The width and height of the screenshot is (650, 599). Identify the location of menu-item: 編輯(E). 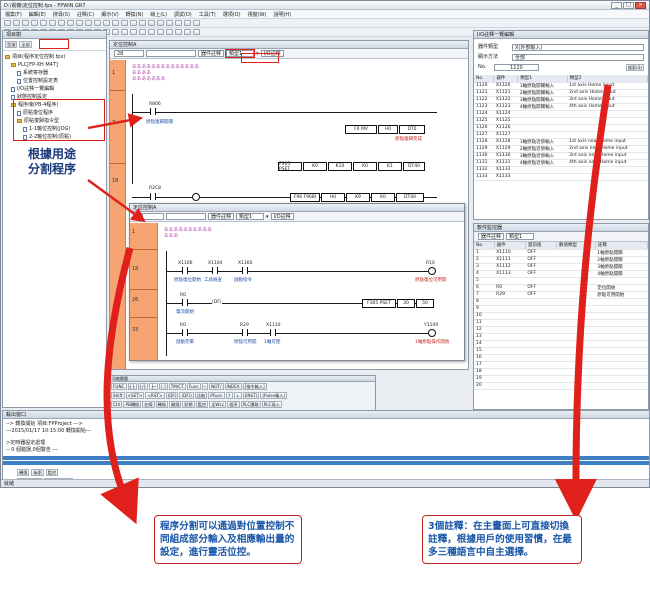
(37, 14).